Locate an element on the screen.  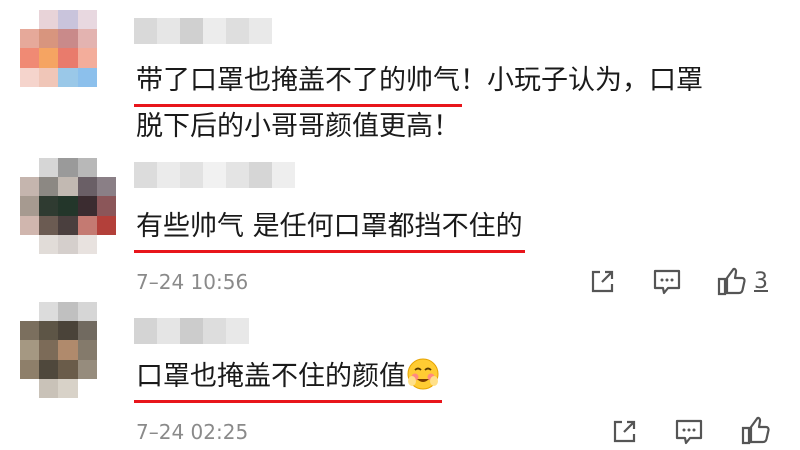
highlighted-text: 带了口罩也掩盖不了的帅气 is located at coordinates (298, 82).